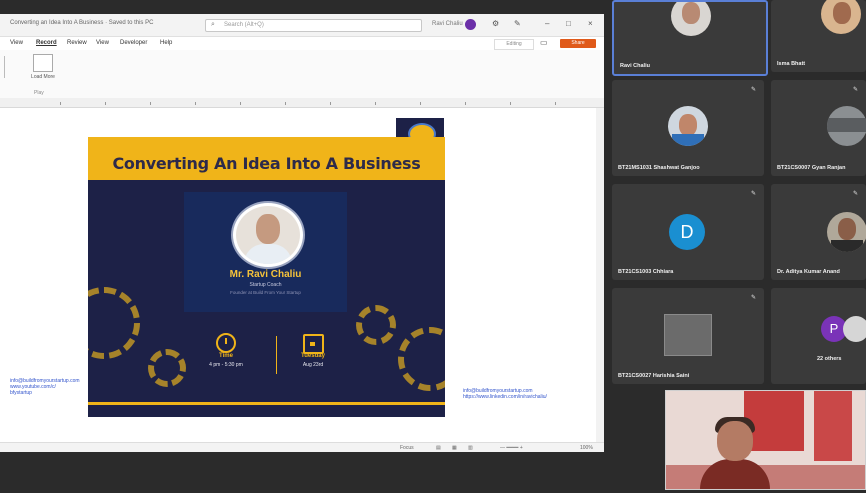 This screenshot has height=493, width=866. I want to click on menu-help: Help, so click(166, 43).